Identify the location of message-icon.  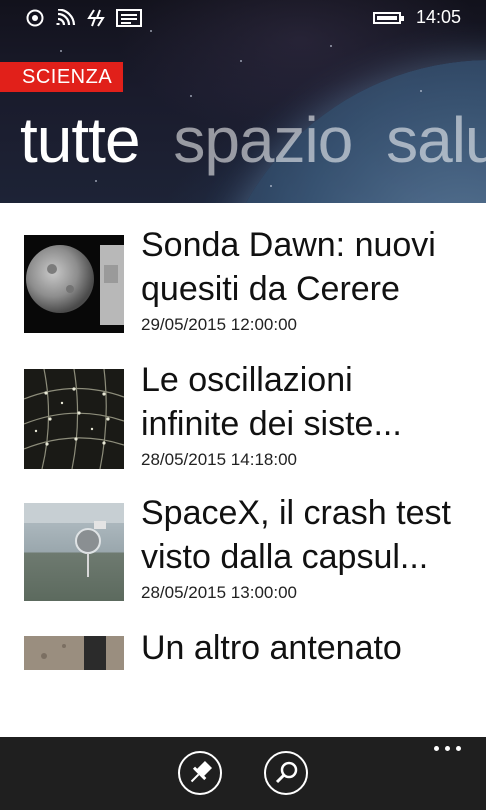
(129, 18).